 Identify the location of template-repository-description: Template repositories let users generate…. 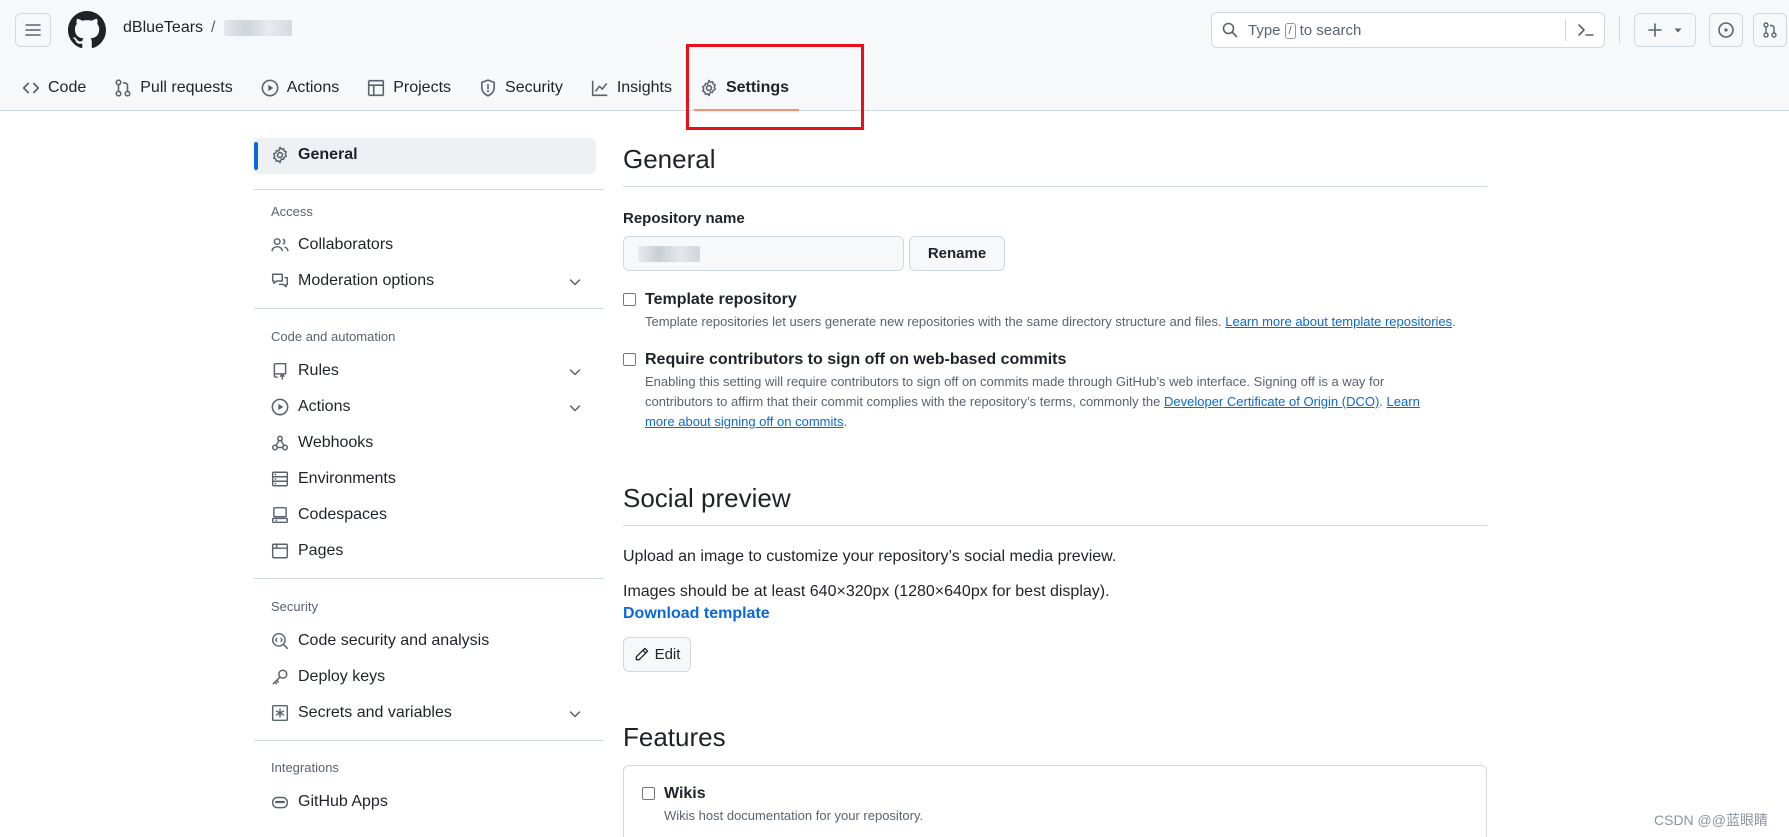
(1067, 322).